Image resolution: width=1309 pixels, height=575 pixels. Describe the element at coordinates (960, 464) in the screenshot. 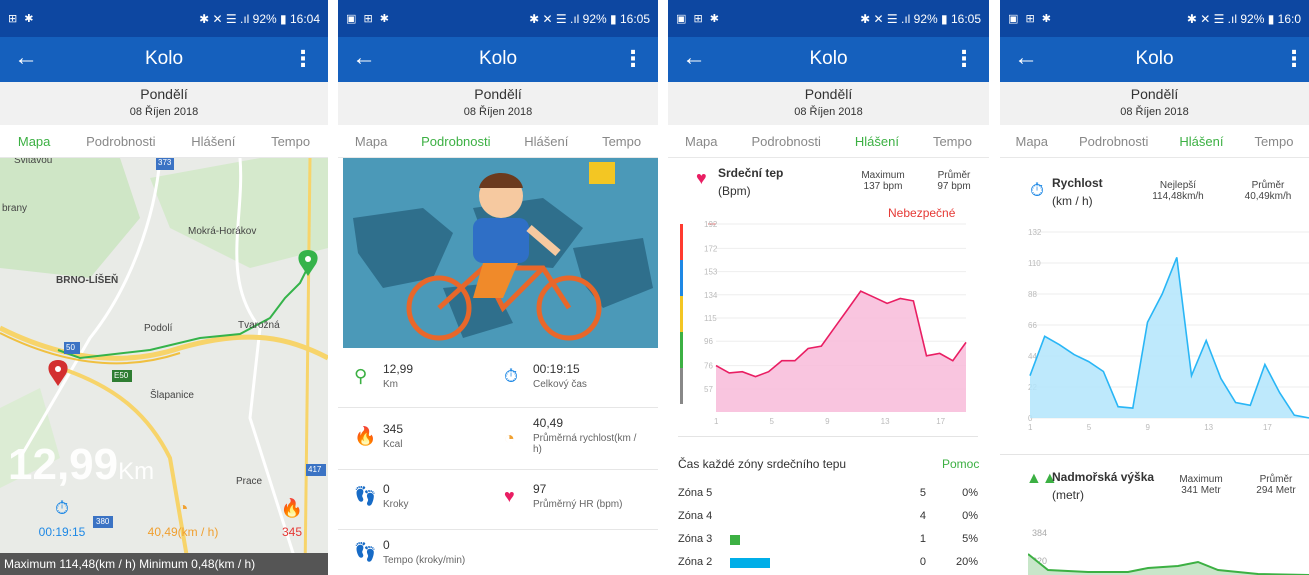

I see `help-link: Pomoc` at that location.